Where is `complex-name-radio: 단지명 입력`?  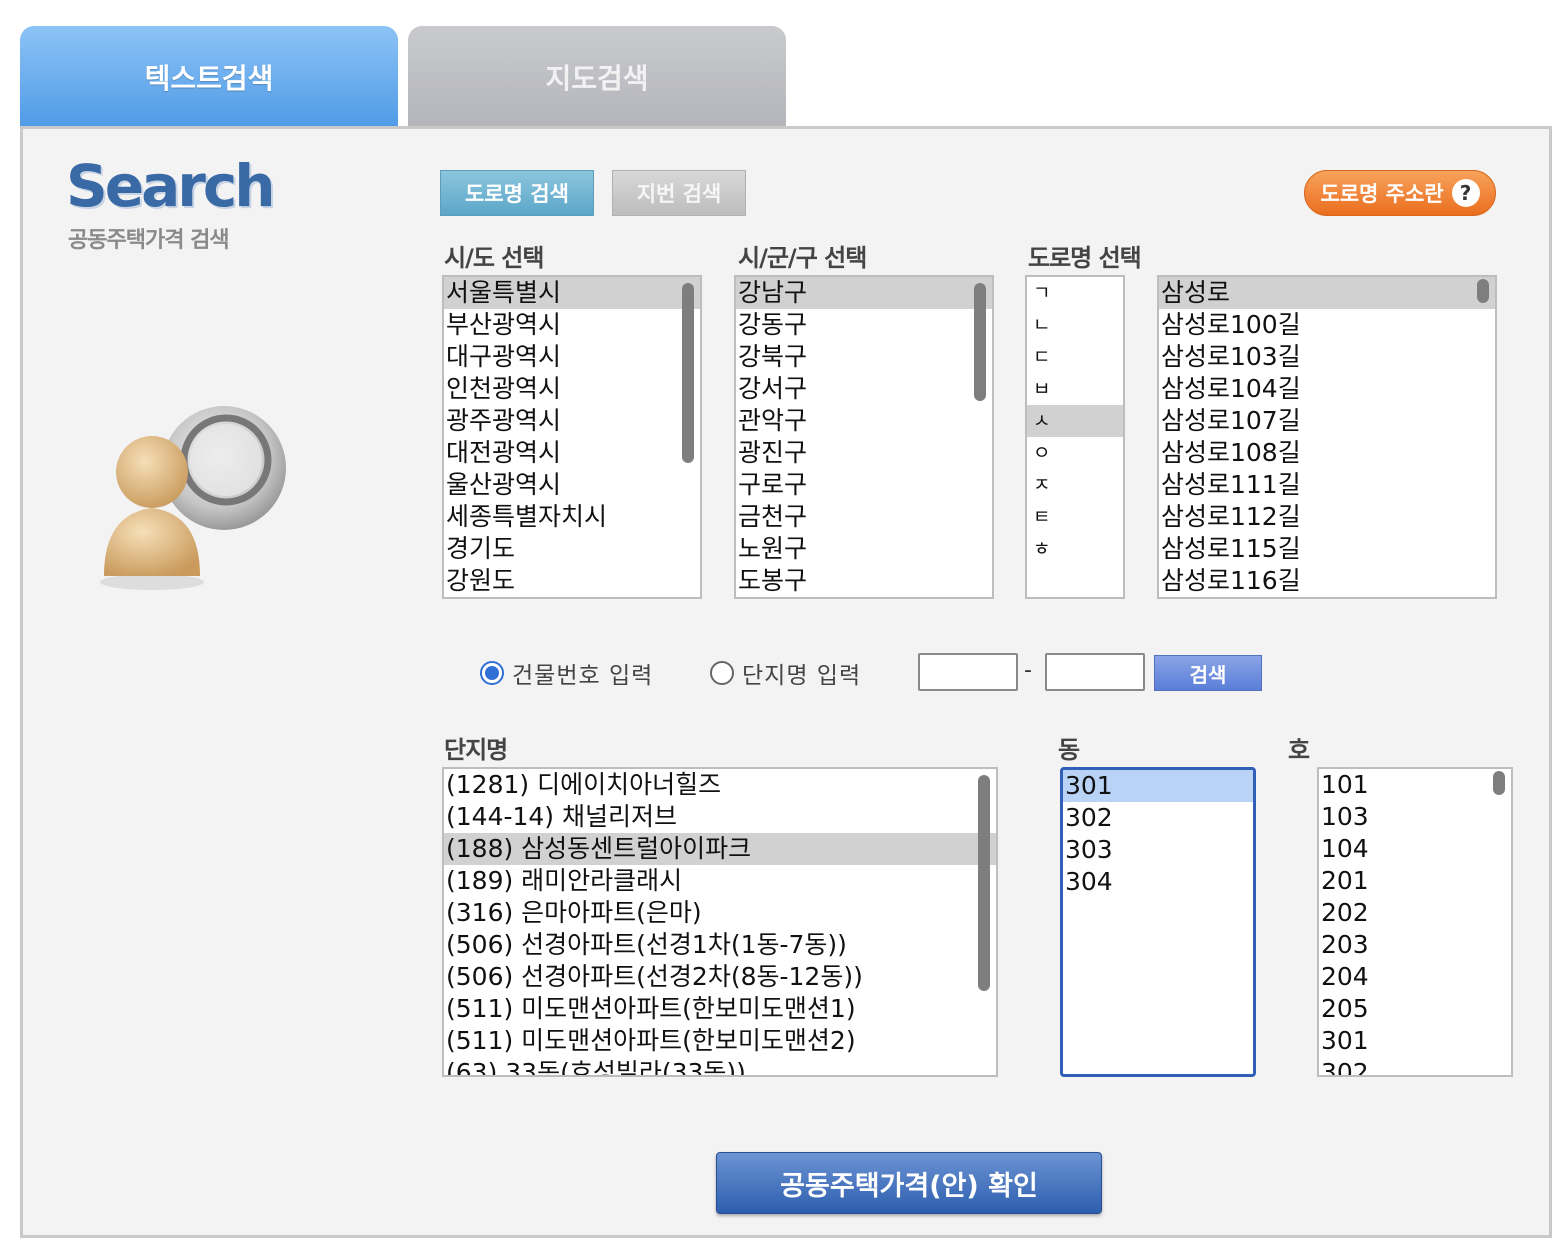 complex-name-radio: 단지명 입력 is located at coordinates (785, 673).